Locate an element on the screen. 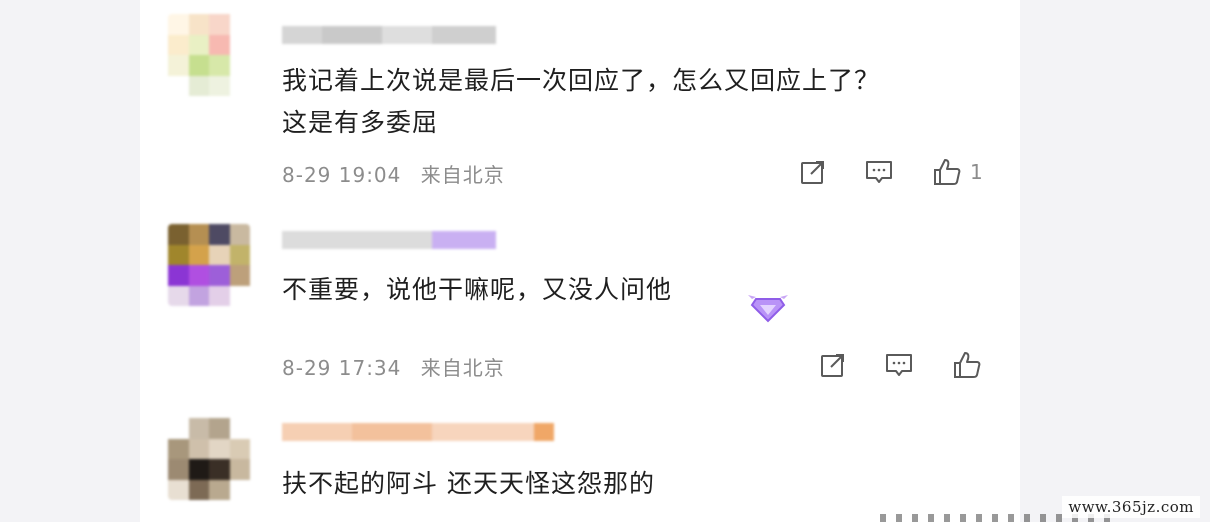 The height and width of the screenshot is (522, 1210). comment-meta: 8-29 17:34 来自北京 is located at coordinates (393, 366).